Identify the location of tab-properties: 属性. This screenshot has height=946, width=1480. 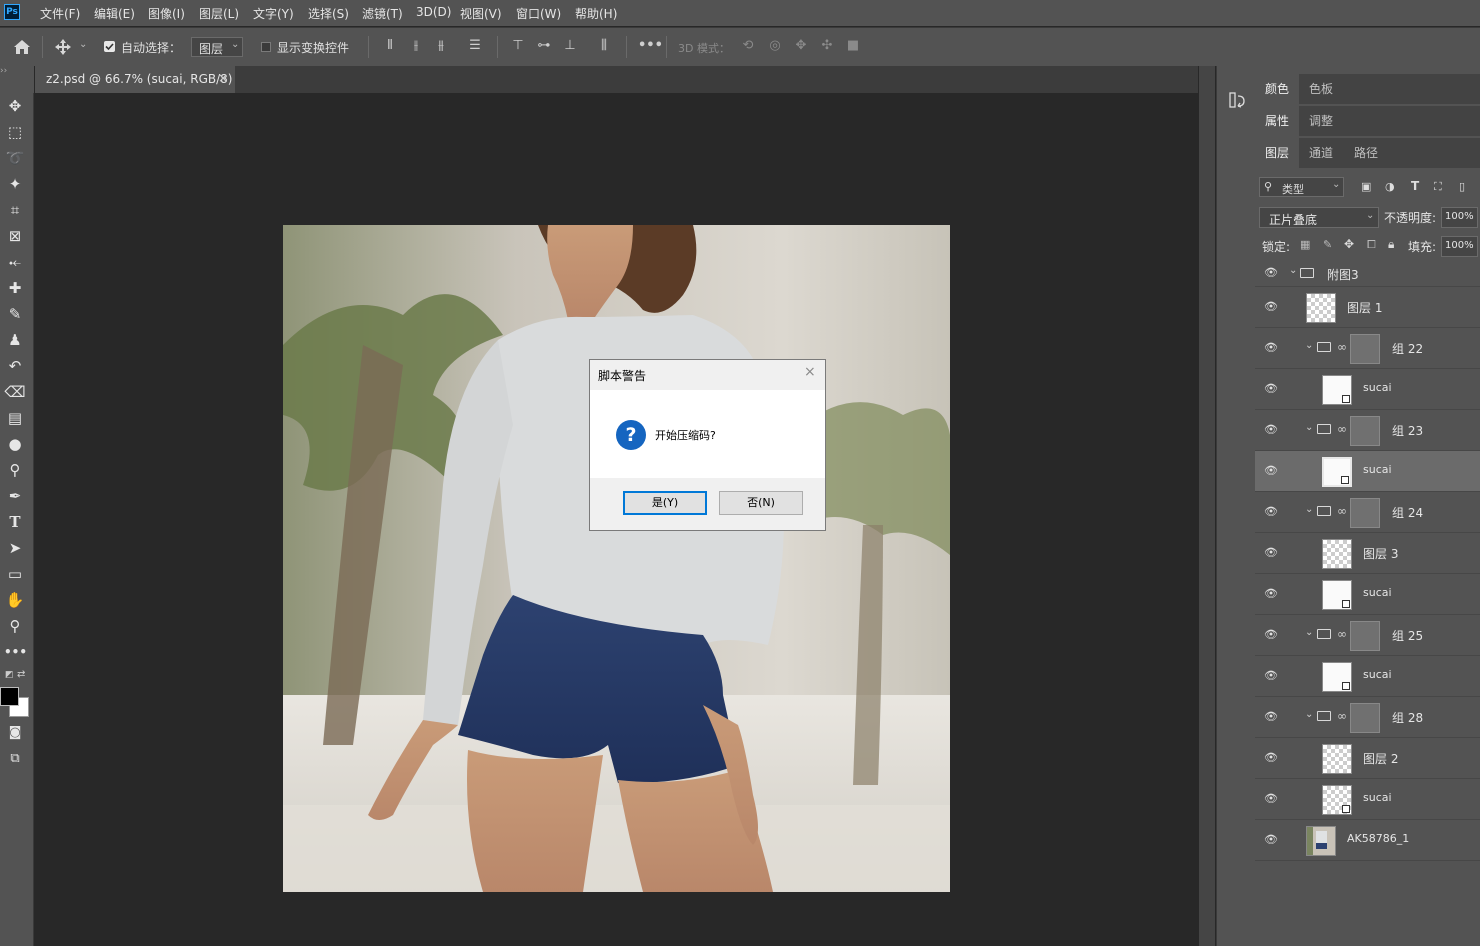
(1277, 121).